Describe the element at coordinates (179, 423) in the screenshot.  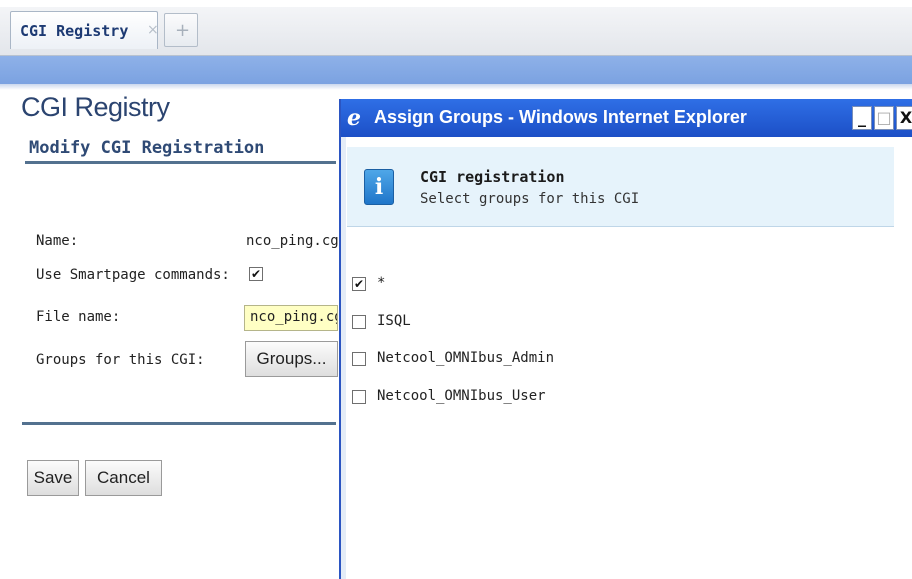
I see `form-bottom-divider` at that location.